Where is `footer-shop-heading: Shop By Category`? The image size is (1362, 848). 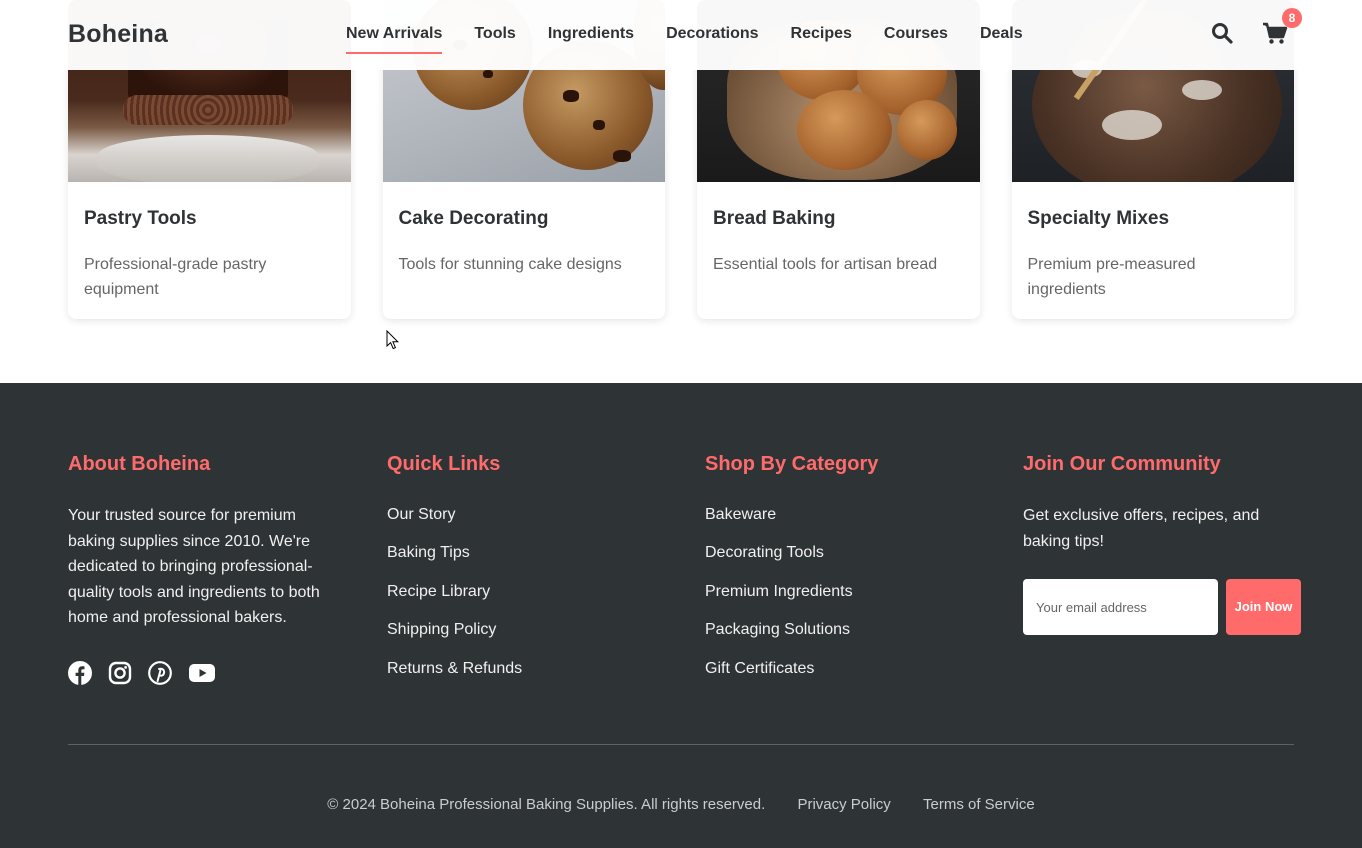
footer-shop-heading: Shop By Category is located at coordinates (792, 464).